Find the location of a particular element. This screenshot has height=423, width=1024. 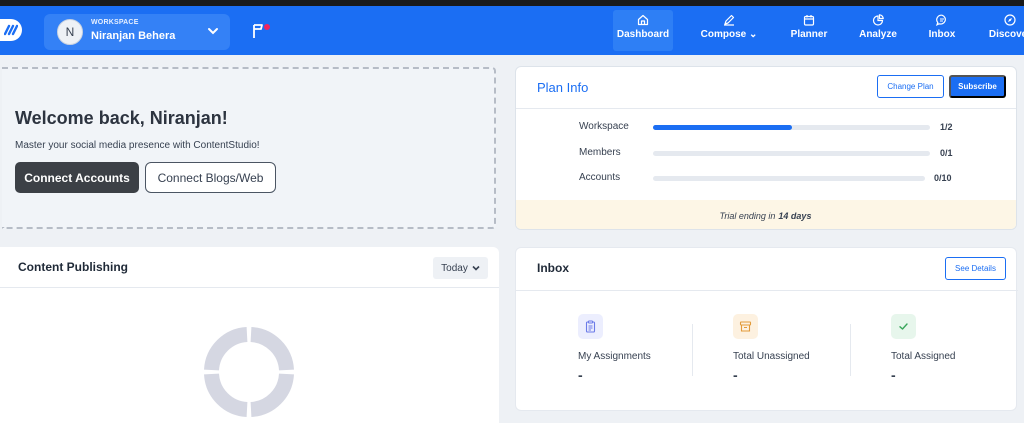

usage-value-workspace: 1/2 is located at coordinates (946, 127).